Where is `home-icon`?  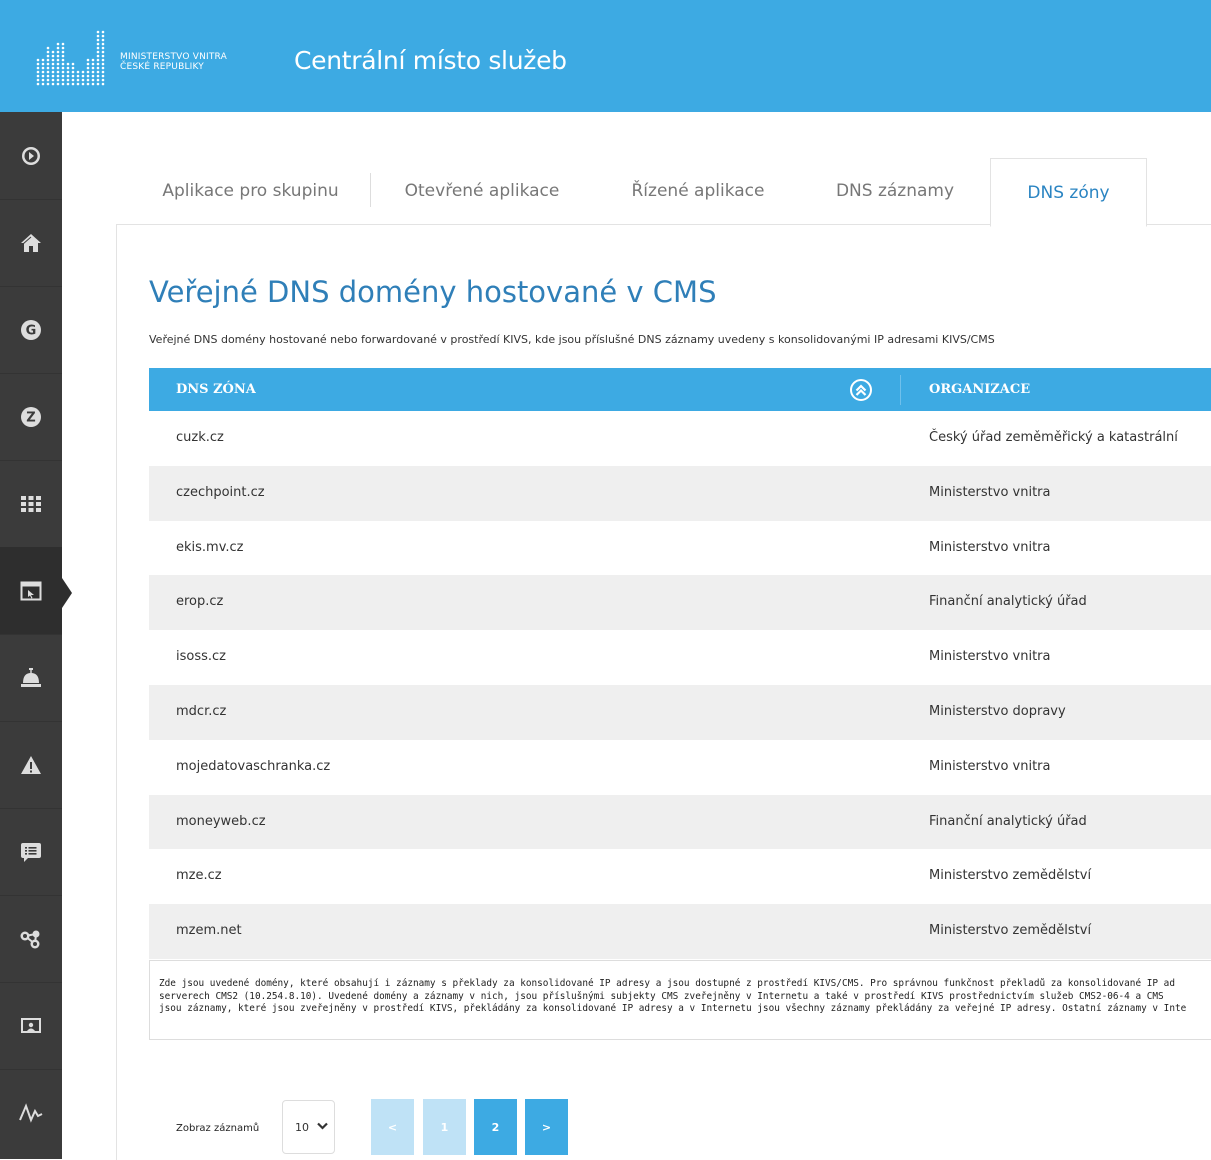
home-icon is located at coordinates (31, 242).